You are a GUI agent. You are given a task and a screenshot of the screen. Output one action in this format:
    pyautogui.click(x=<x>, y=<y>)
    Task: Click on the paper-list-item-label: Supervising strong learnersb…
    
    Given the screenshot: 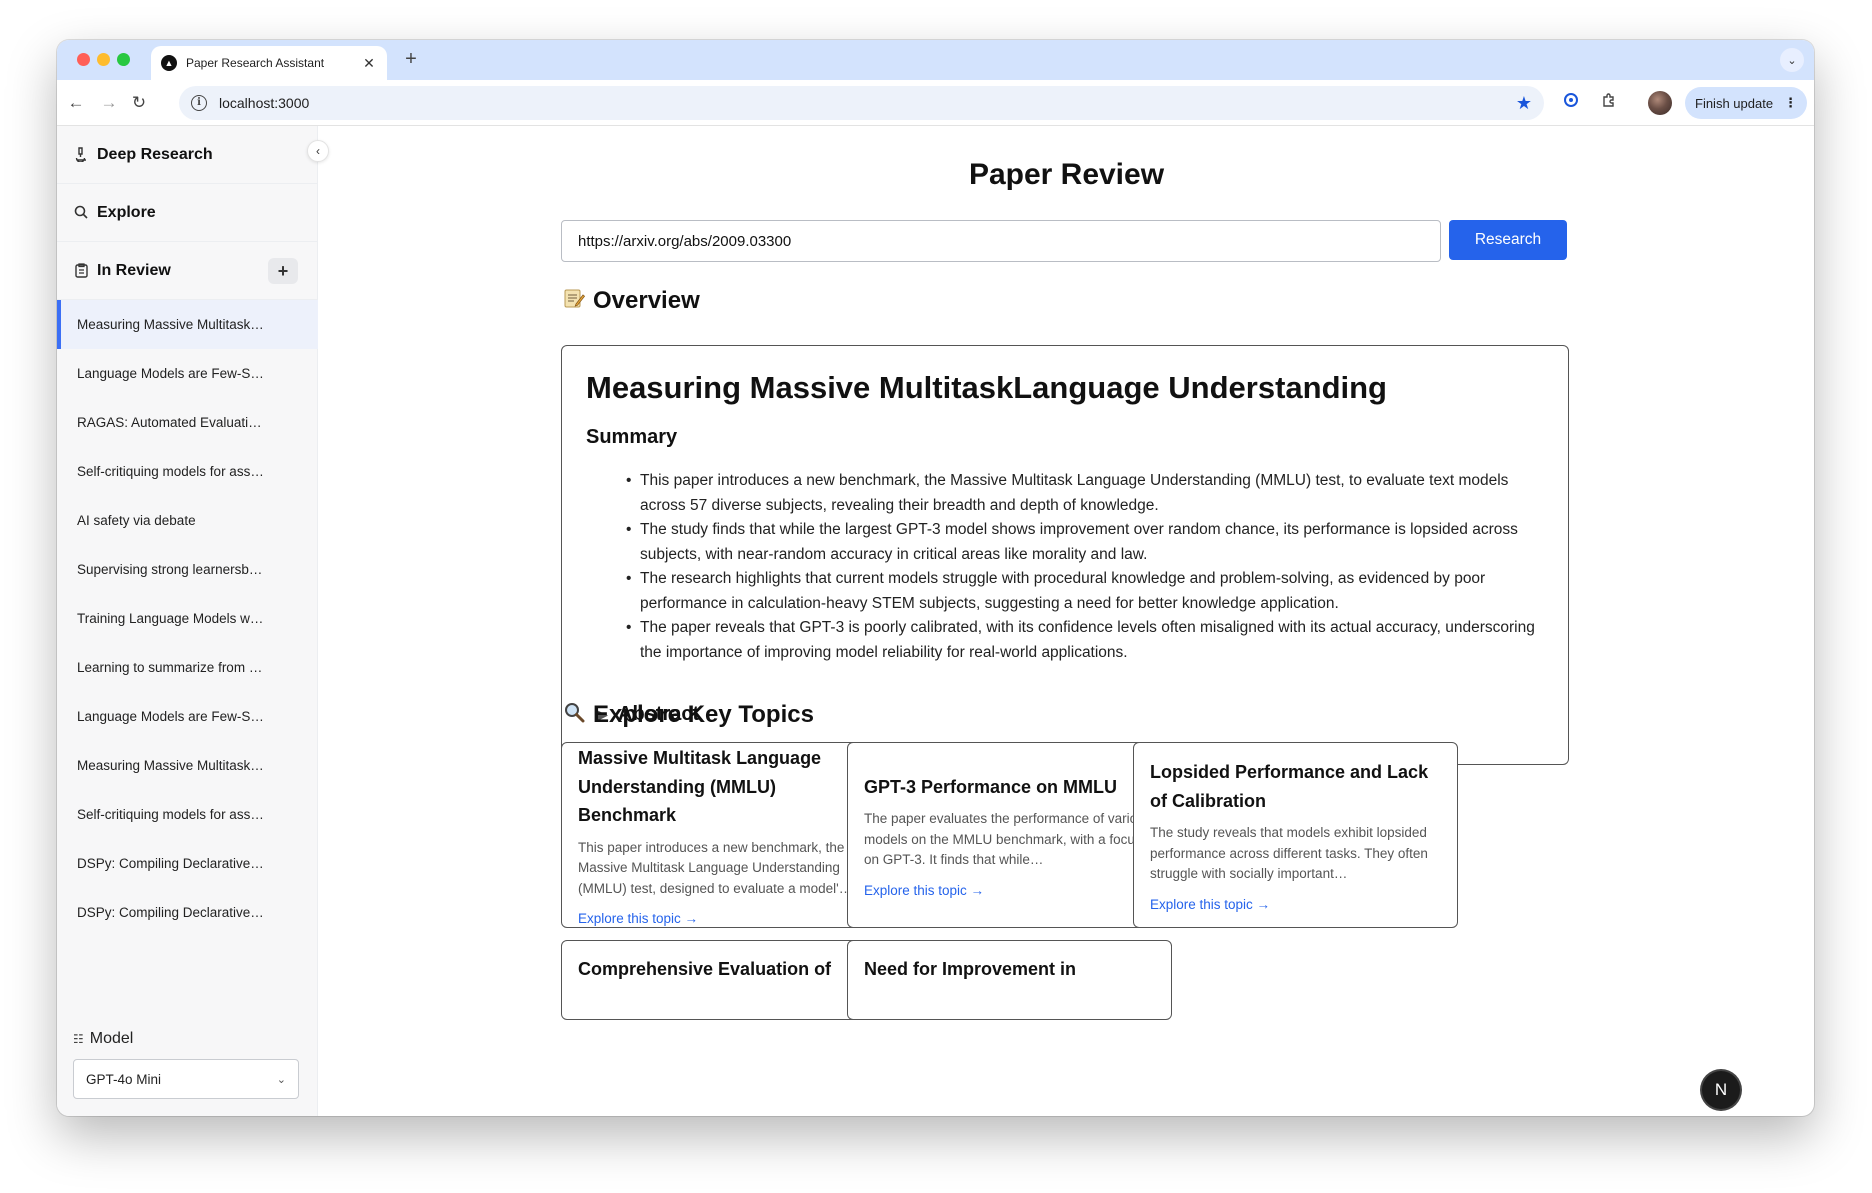 What is the action you would take?
    pyautogui.click(x=170, y=569)
    